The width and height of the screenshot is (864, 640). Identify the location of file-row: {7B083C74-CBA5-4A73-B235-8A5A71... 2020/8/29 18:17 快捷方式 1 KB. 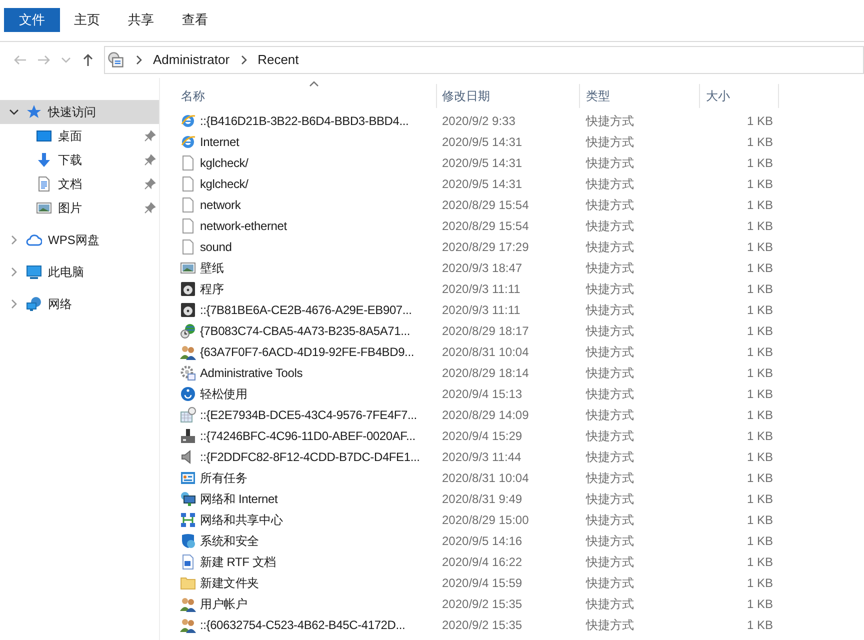
(519, 330).